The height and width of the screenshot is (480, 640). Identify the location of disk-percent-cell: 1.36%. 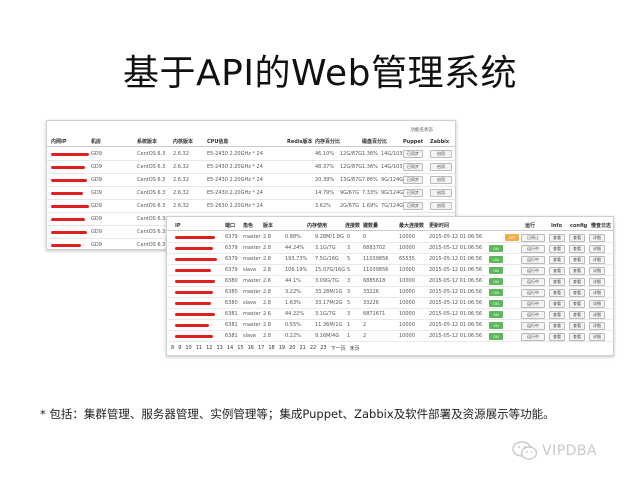
(370, 167).